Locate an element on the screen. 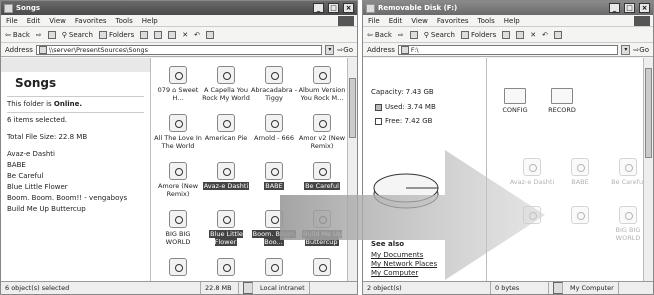 The image size is (654, 295). address-input: F:\ is located at coordinates (508, 49).